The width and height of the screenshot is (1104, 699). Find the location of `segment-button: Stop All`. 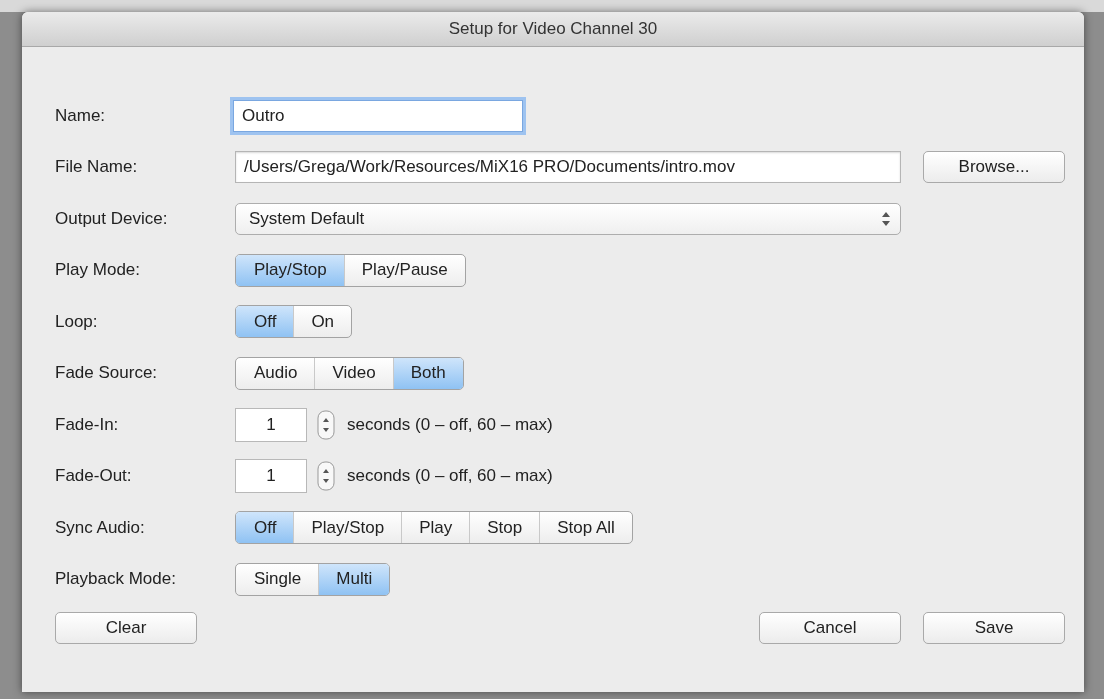

segment-button: Stop All is located at coordinates (585, 528).